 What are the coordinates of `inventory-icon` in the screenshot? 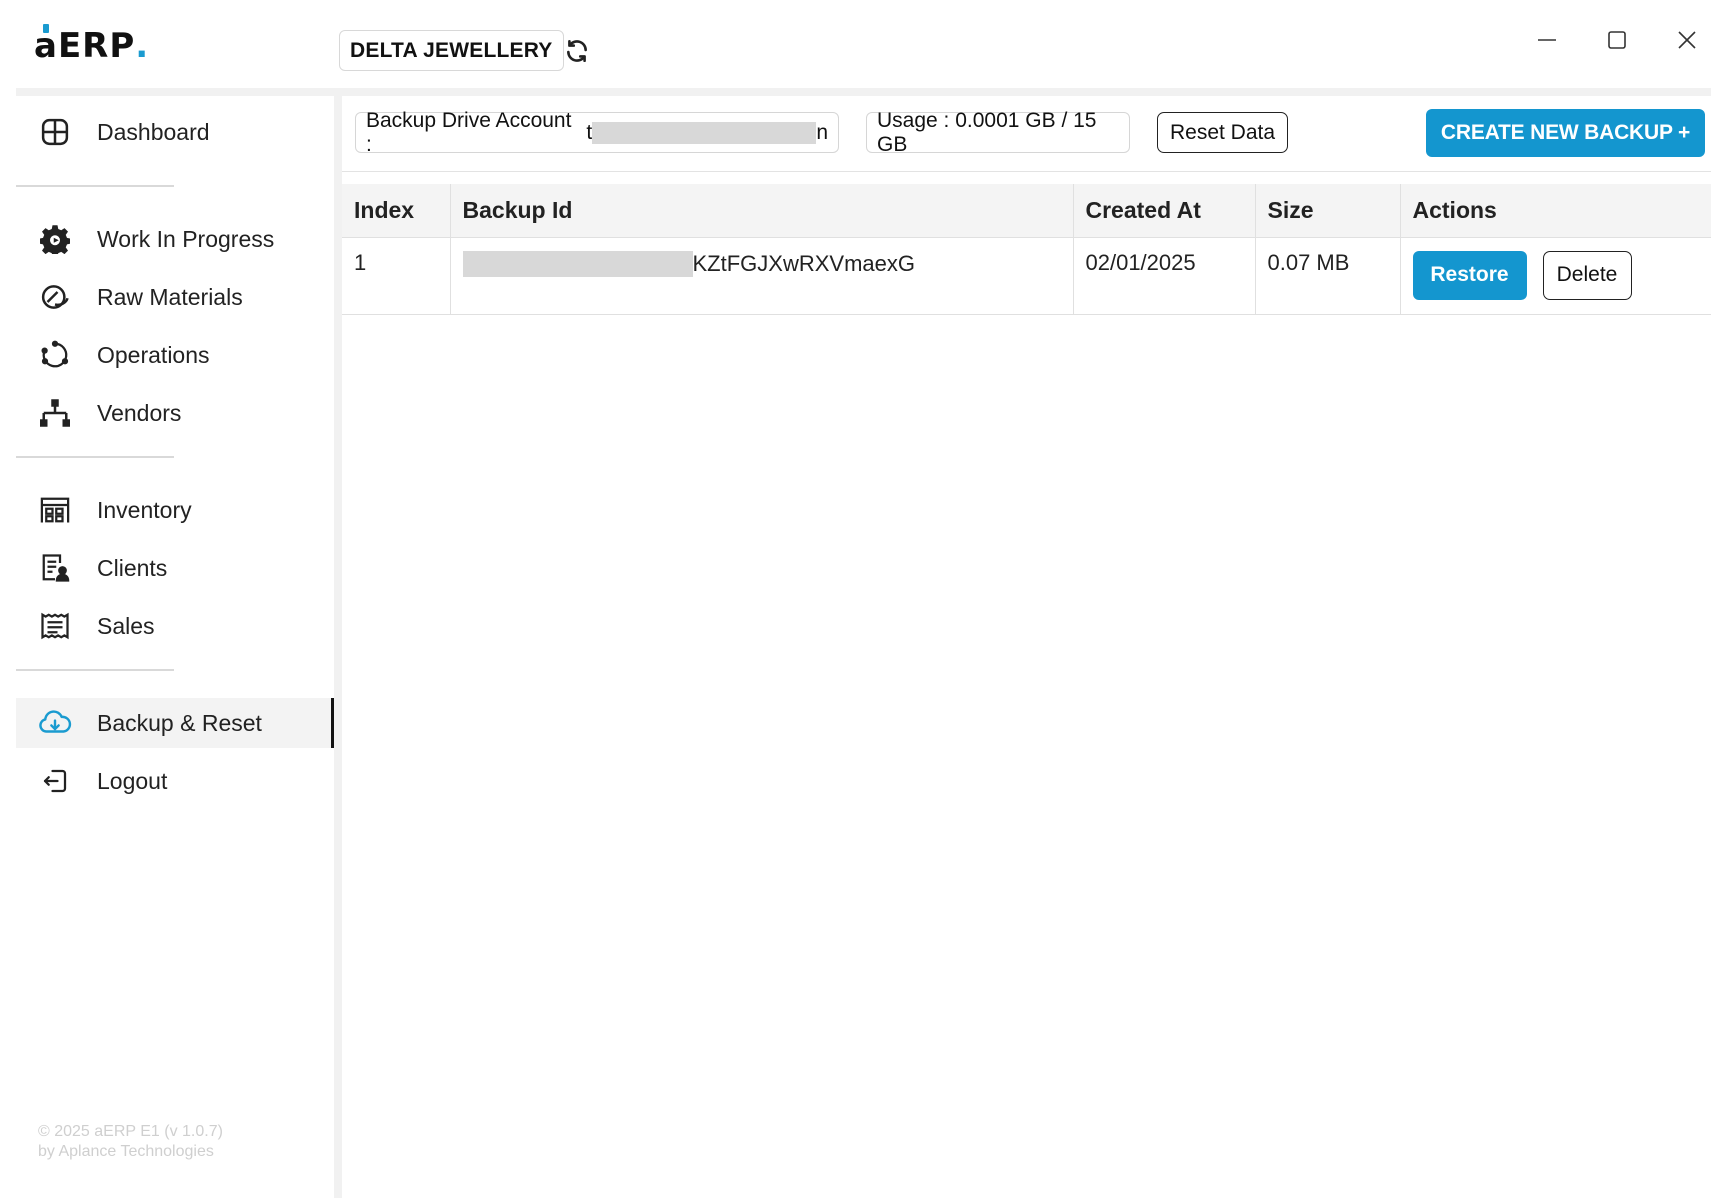 It's located at (55, 510).